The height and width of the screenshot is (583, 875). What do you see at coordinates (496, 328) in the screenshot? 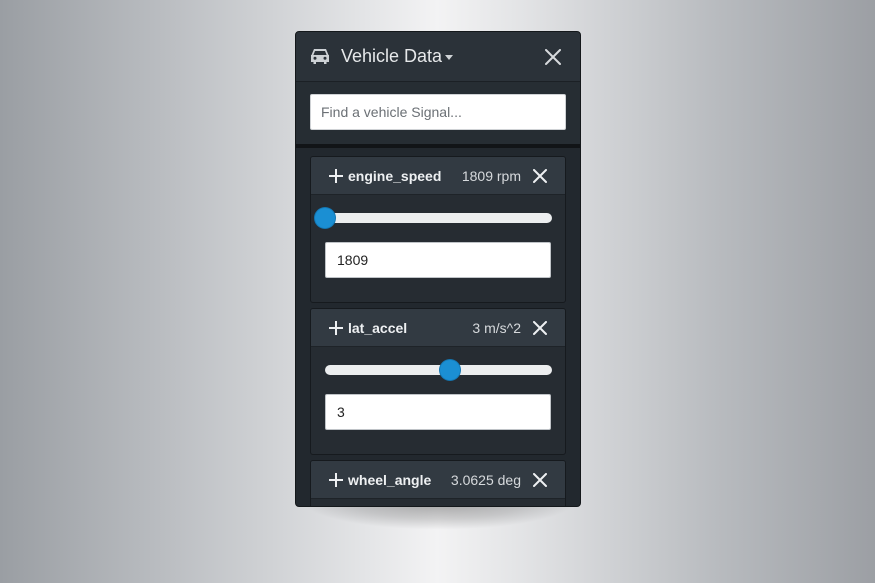
I see `signal-value-display: 3 m/s^2` at bounding box center [496, 328].